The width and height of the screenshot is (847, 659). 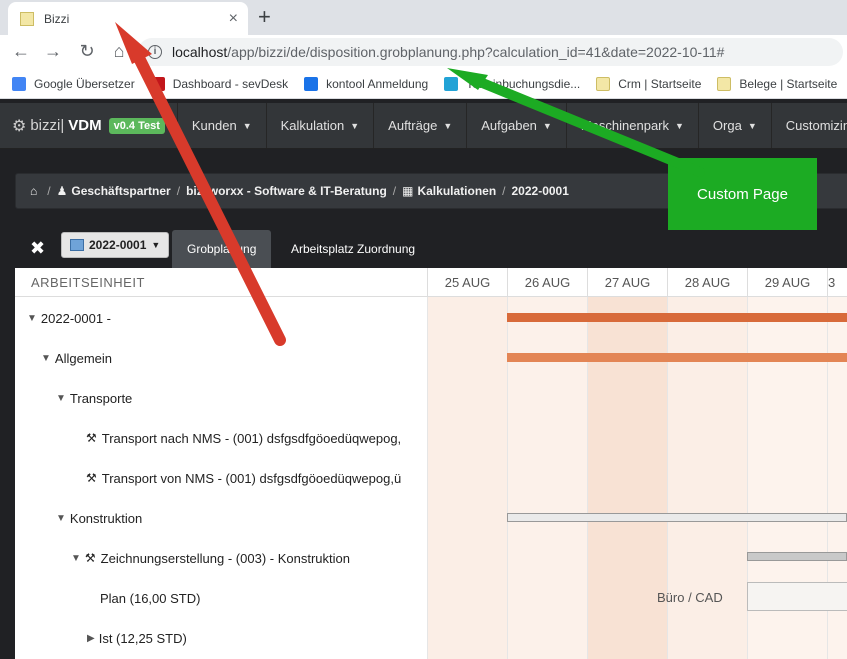 I want to click on row-label: Ist (12,25 STD), so click(x=142, y=638).